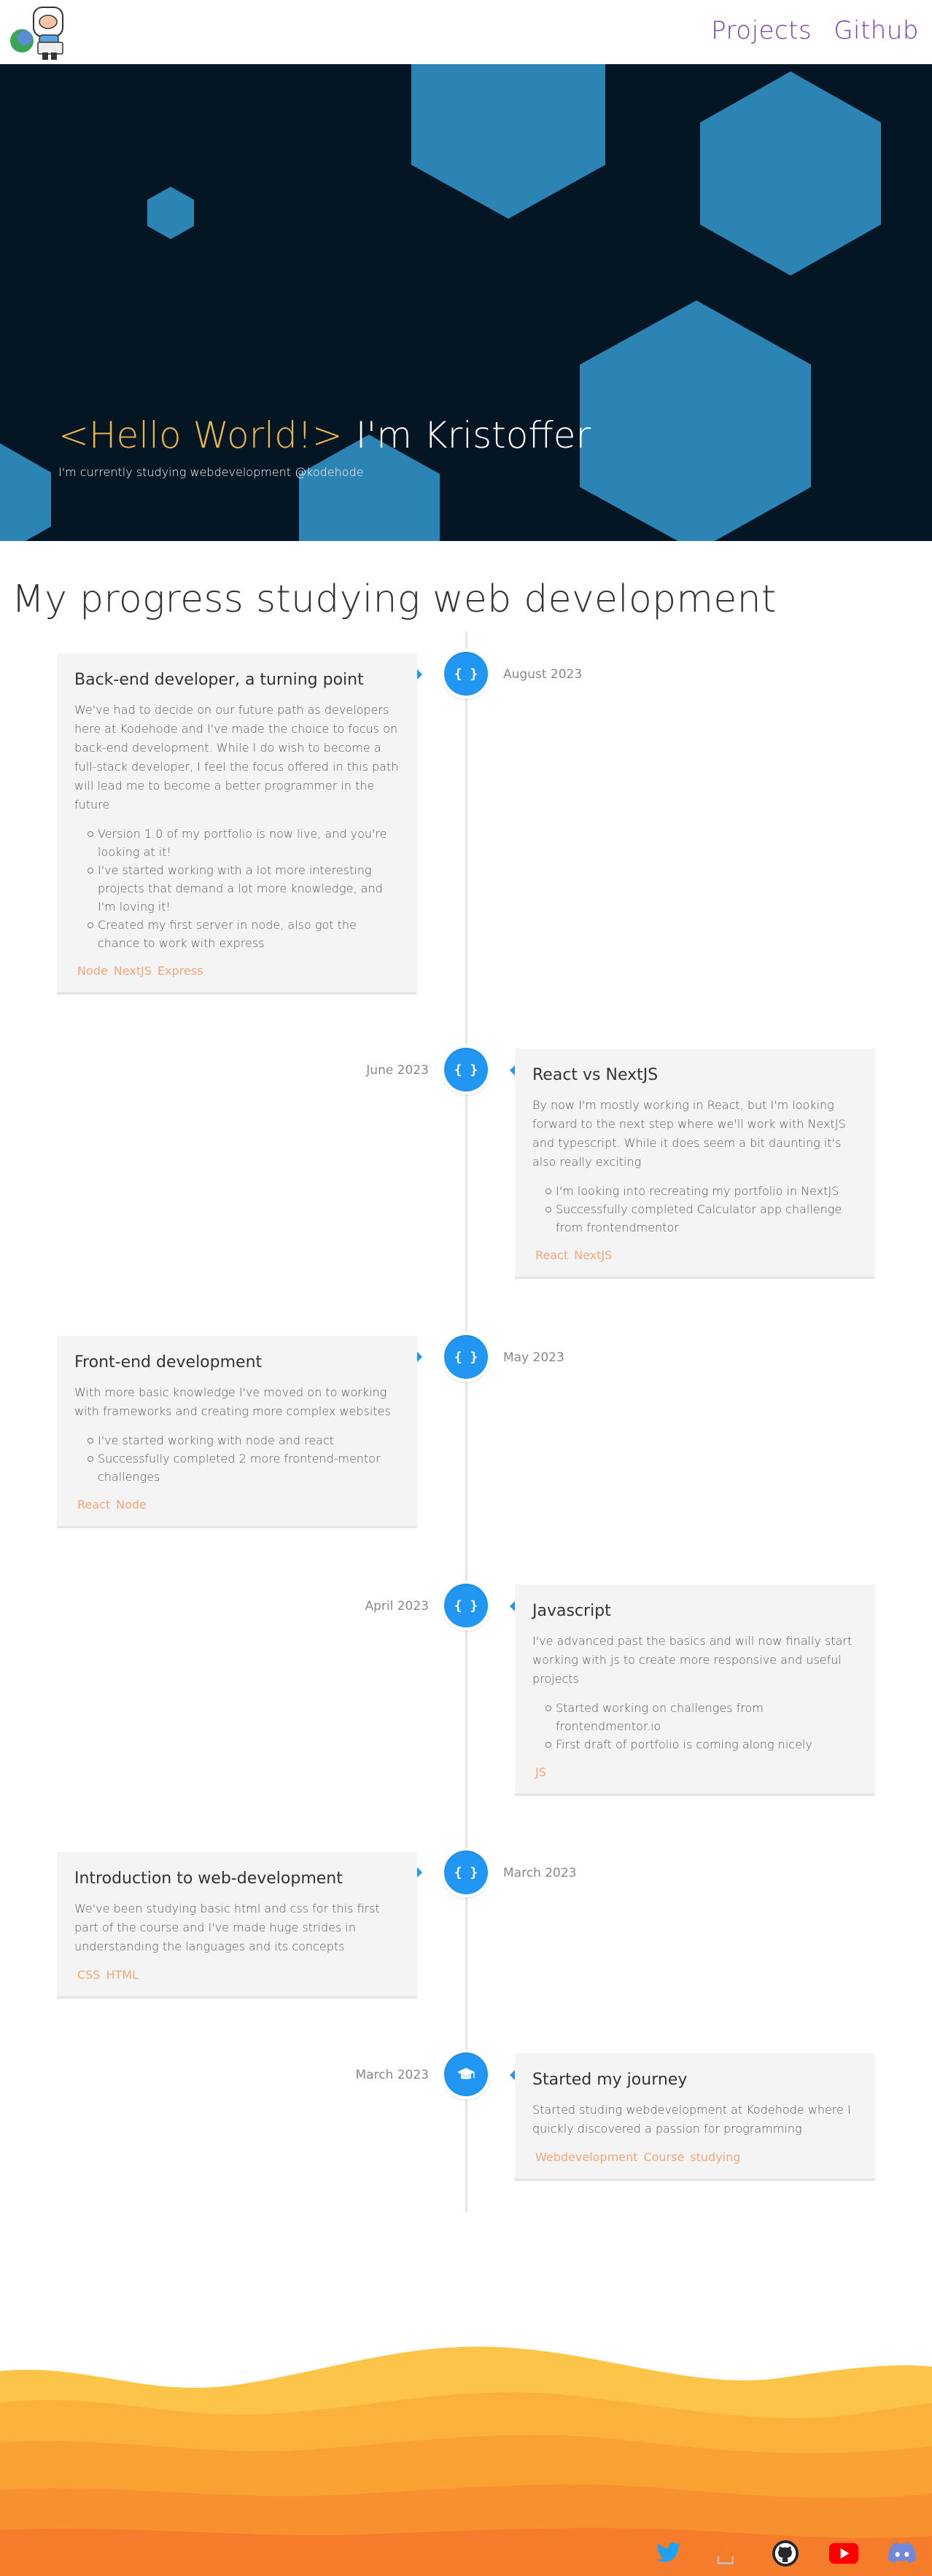  Describe the element at coordinates (543, 674) in the screenshot. I see `timeline-date: August 2023` at that location.